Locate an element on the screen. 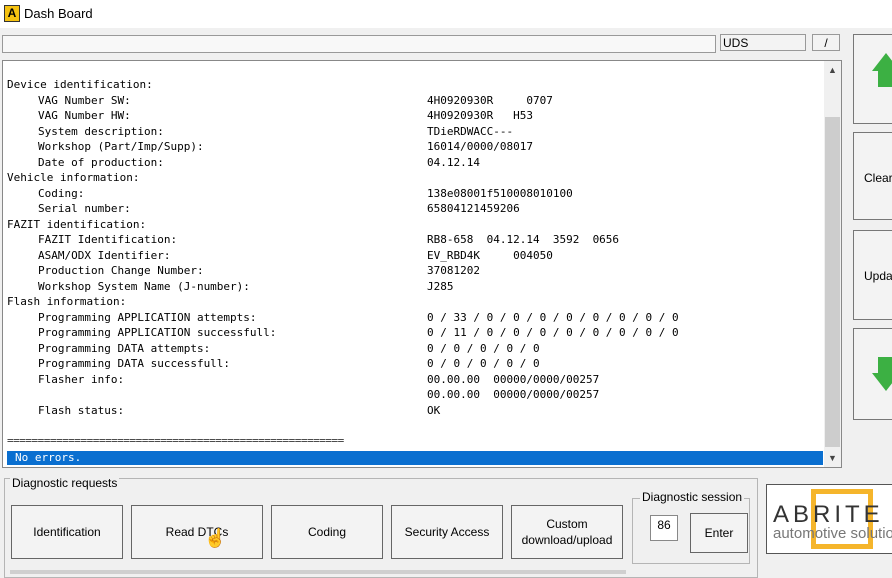 The width and height of the screenshot is (892, 578). output-line-label: Date of production: is located at coordinates (101, 162).